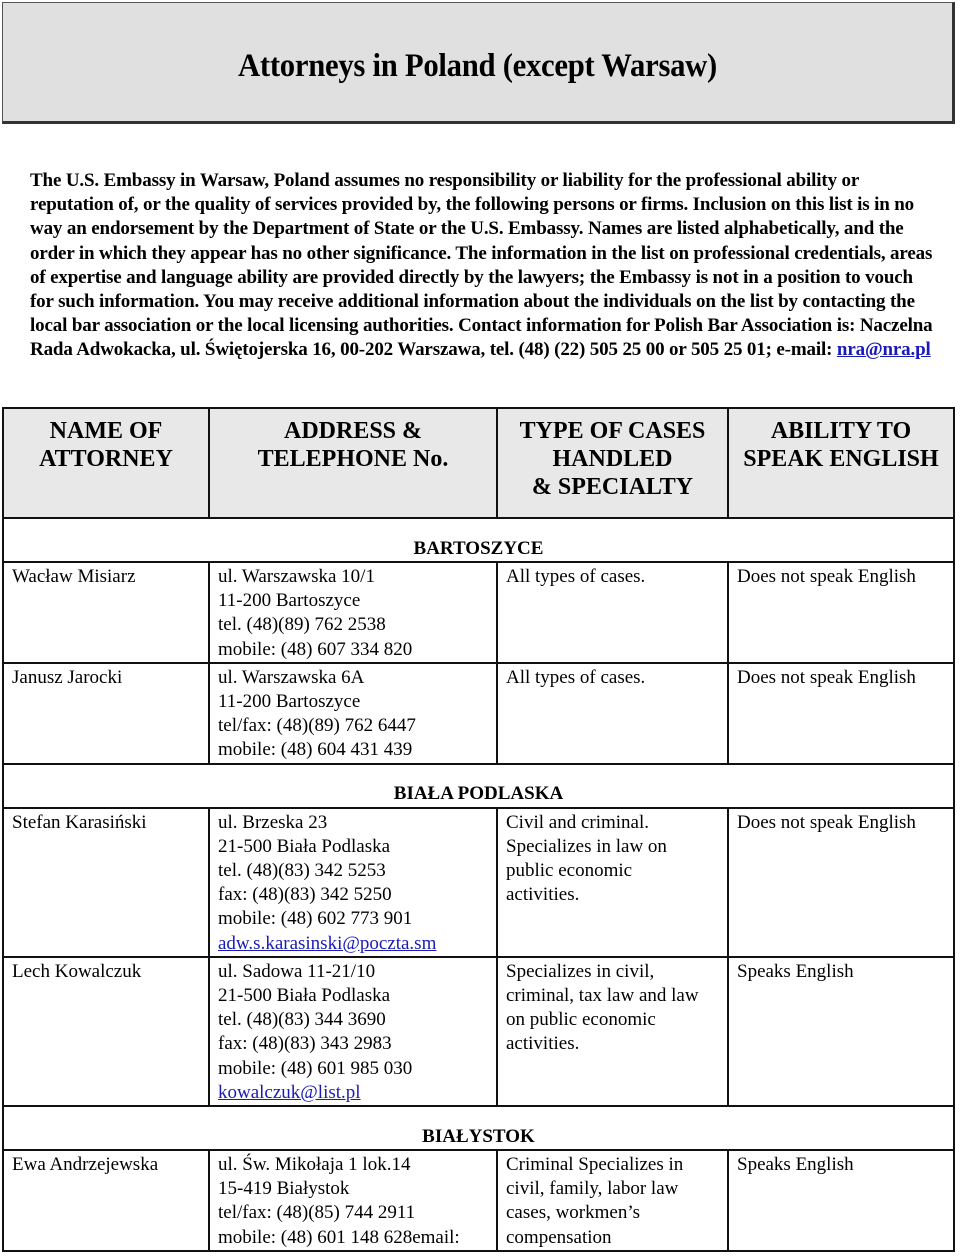 This screenshot has width=960, height=1259. I want to click on city-heading: BIAŁYSTOK, so click(478, 1128).